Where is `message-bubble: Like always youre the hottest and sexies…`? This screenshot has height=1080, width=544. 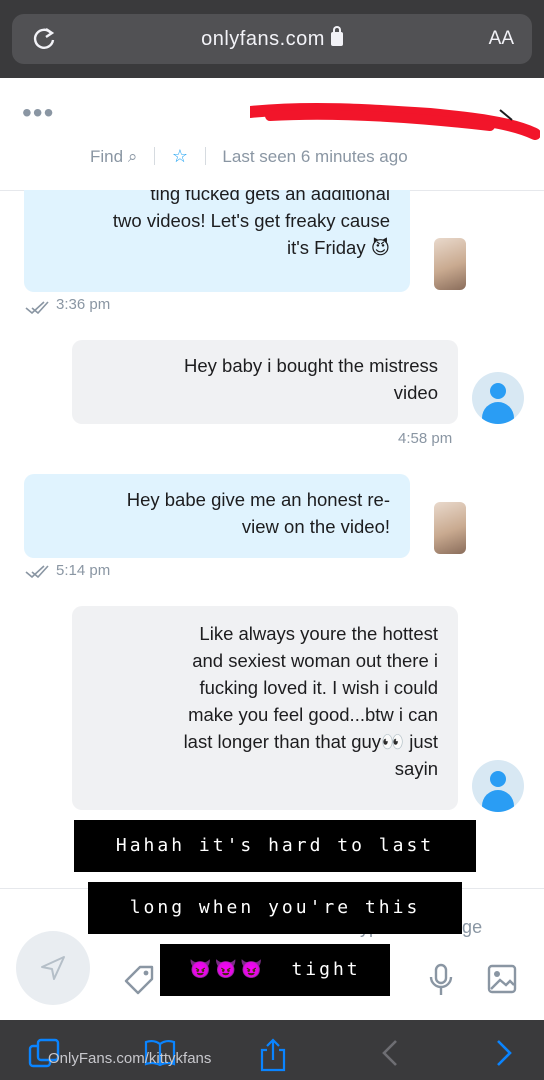
message-bubble: Like always youre the hottest and sexies… is located at coordinates (265, 708).